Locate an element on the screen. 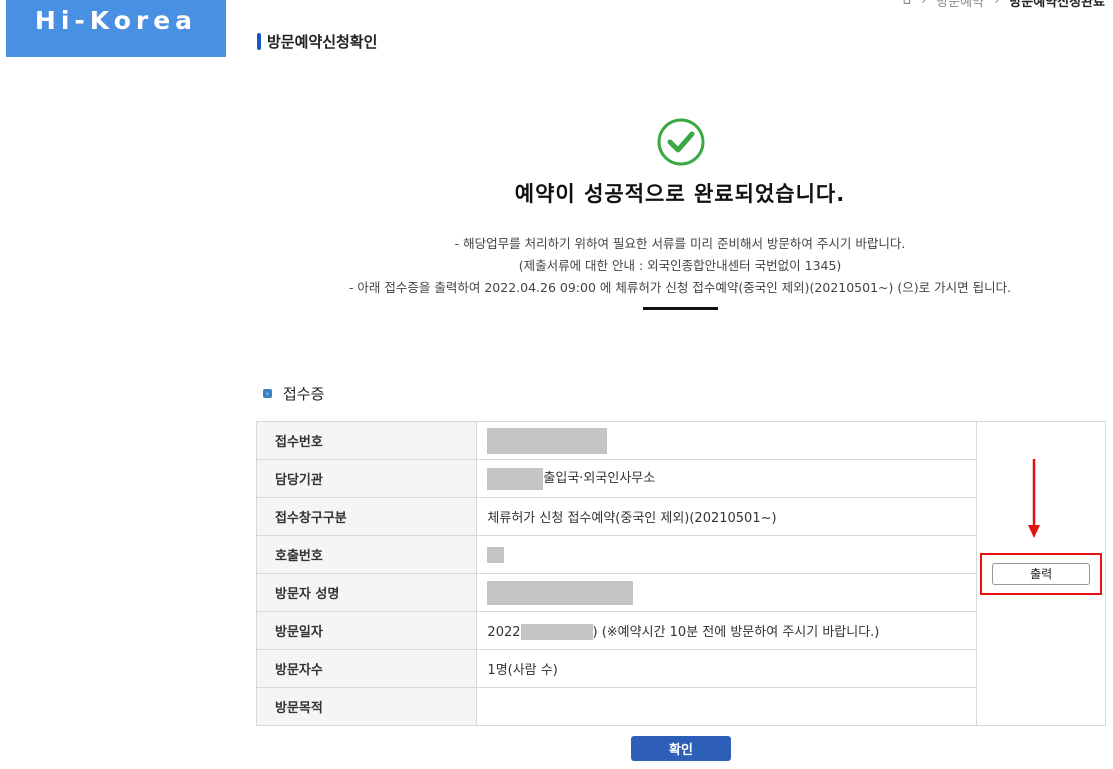  print-column: 출력 is located at coordinates (1041, 573).